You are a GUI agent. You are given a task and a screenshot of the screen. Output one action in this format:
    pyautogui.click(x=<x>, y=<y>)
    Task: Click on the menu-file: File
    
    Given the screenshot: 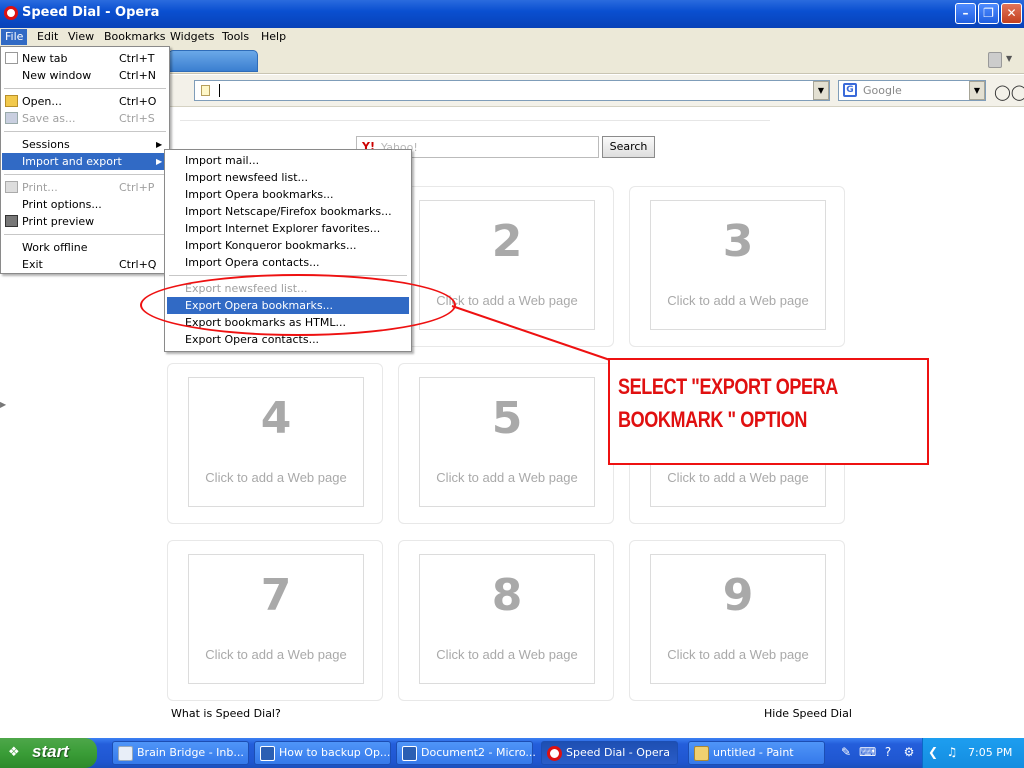 What is the action you would take?
    pyautogui.click(x=14, y=37)
    